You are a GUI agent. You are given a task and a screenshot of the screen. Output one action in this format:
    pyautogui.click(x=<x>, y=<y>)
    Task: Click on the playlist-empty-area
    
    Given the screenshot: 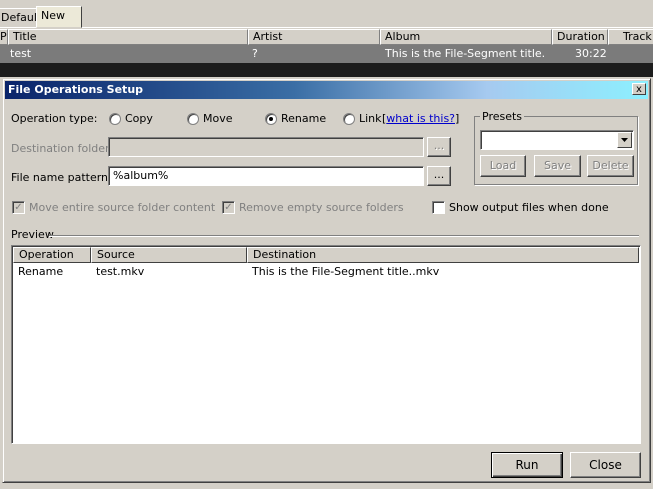 What is the action you would take?
    pyautogui.click(x=326, y=70)
    